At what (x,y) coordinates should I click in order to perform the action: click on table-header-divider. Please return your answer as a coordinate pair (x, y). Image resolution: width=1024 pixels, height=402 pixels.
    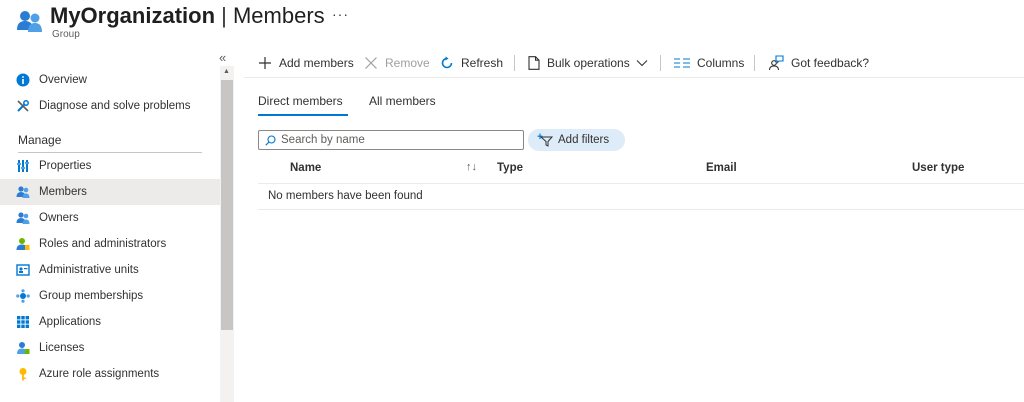
    Looking at the image, I should click on (641, 183).